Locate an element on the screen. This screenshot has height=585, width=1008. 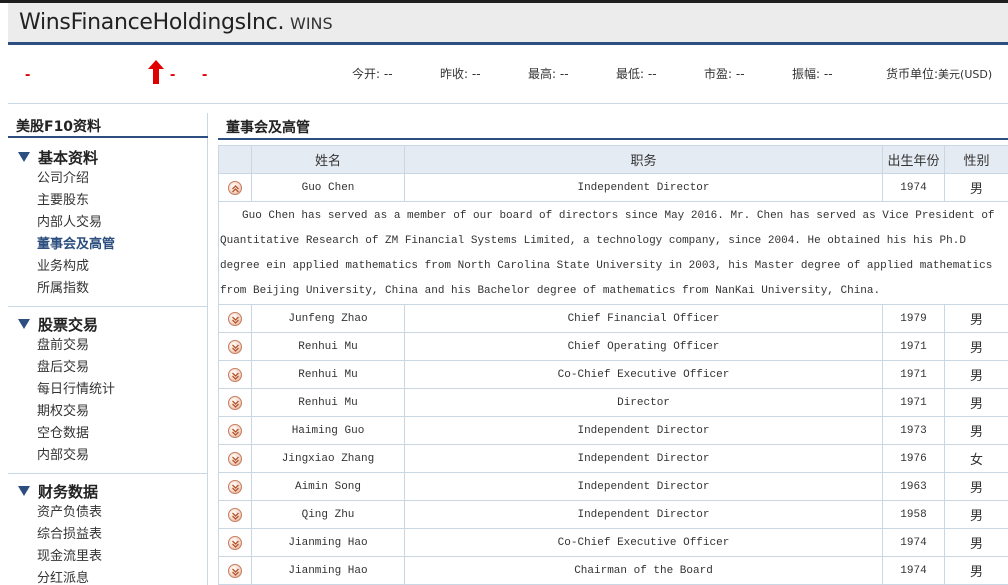
quote-label: 最低: is located at coordinates (630, 74).